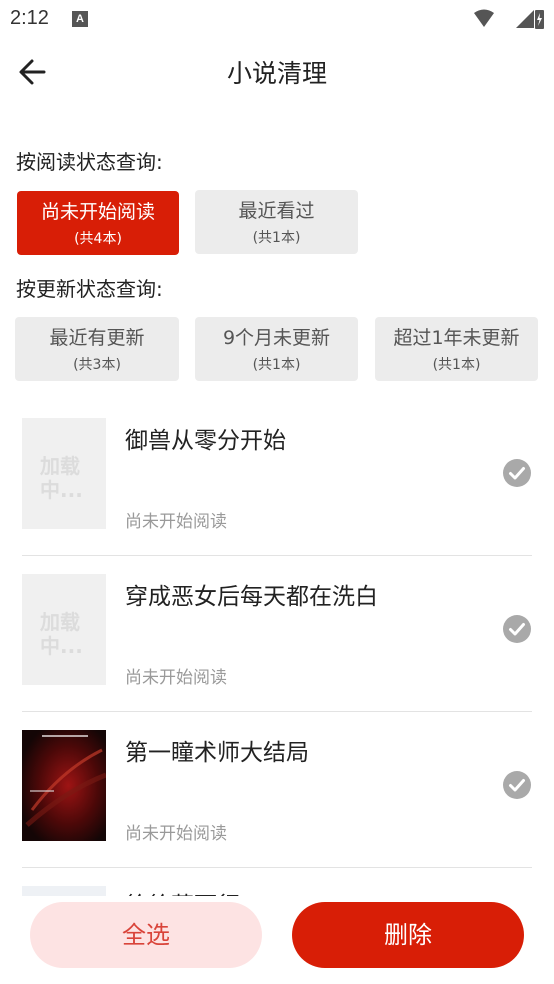 Image resolution: width=554 pixels, height=984 pixels. Describe the element at coordinates (276, 338) in the screenshot. I see `chip-label: 9个月未更新` at that location.